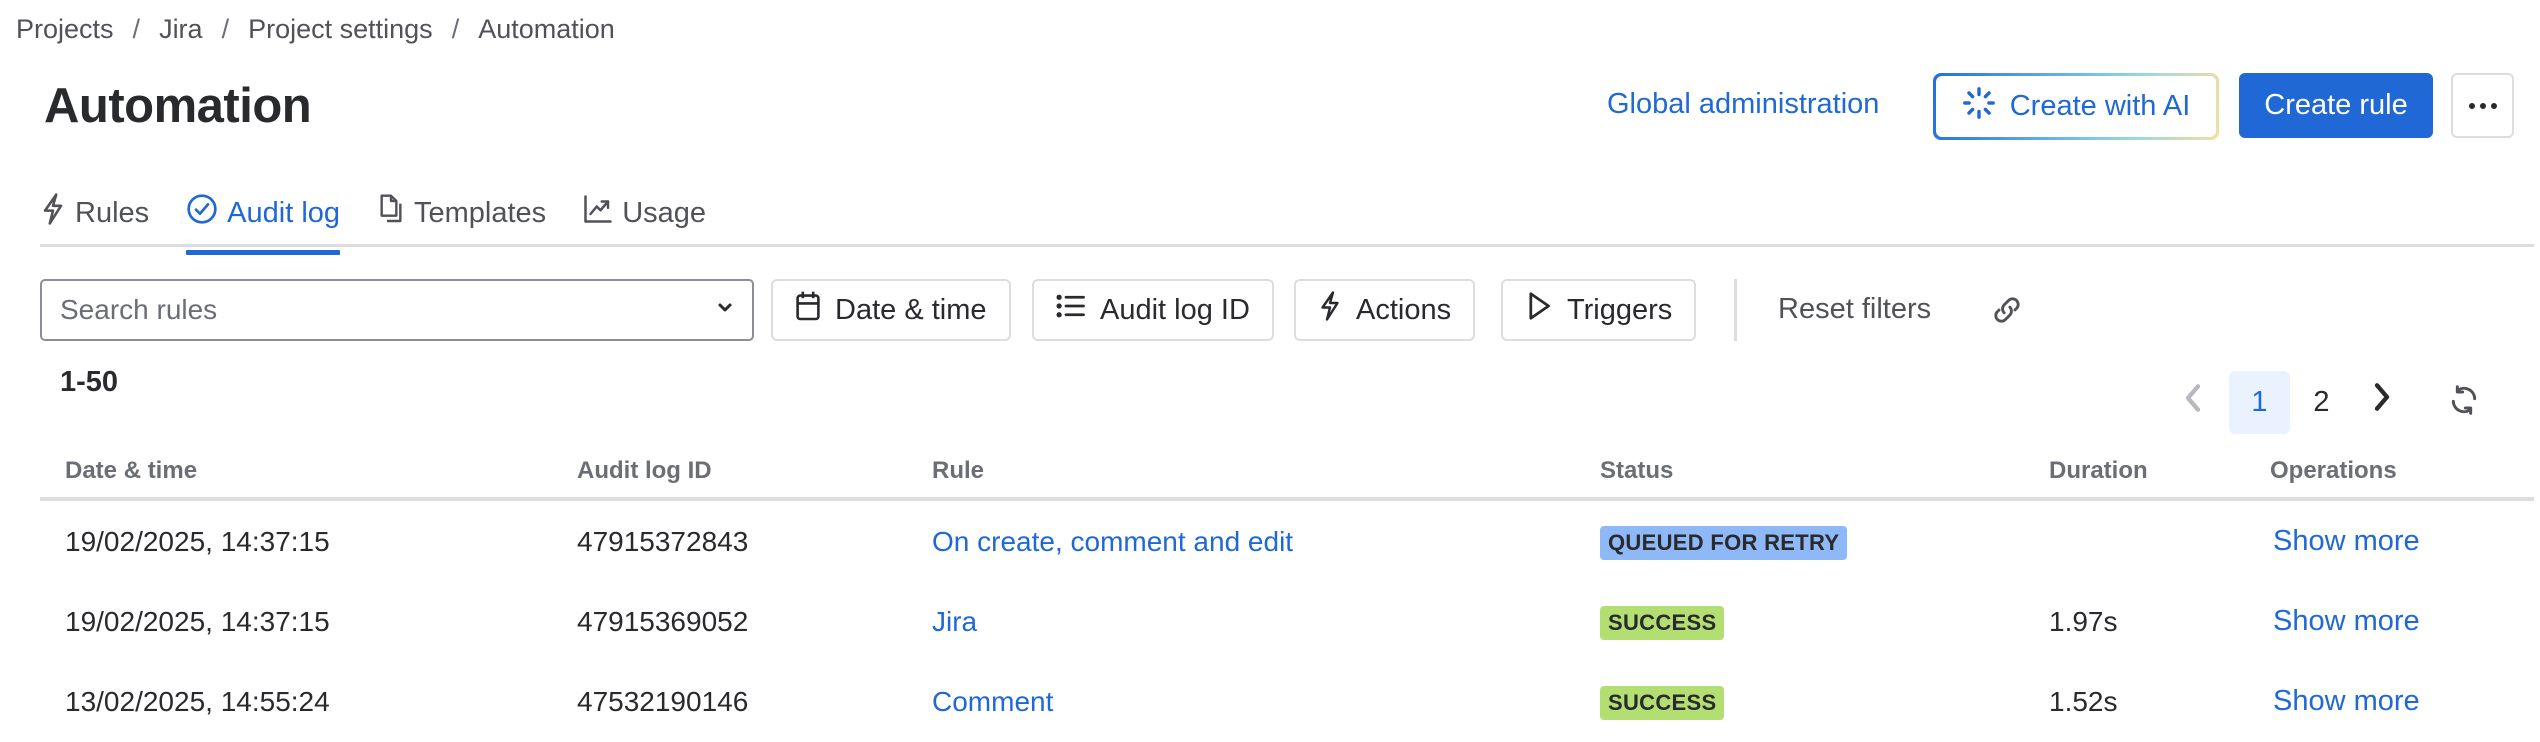 The height and width of the screenshot is (742, 2540). Describe the element at coordinates (546, 29) in the screenshot. I see `breadcrumb-automation: Automation` at that location.